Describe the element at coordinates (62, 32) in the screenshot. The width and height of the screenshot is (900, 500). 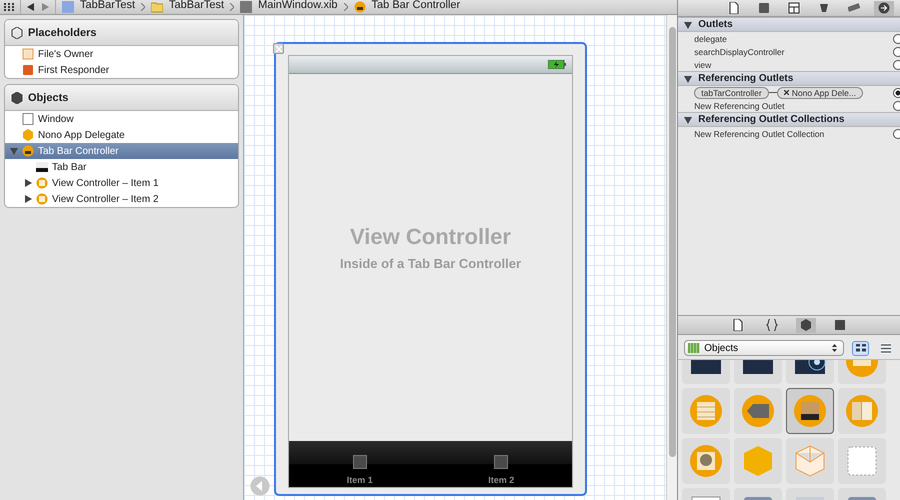
I see `section-title: Placeholders` at that location.